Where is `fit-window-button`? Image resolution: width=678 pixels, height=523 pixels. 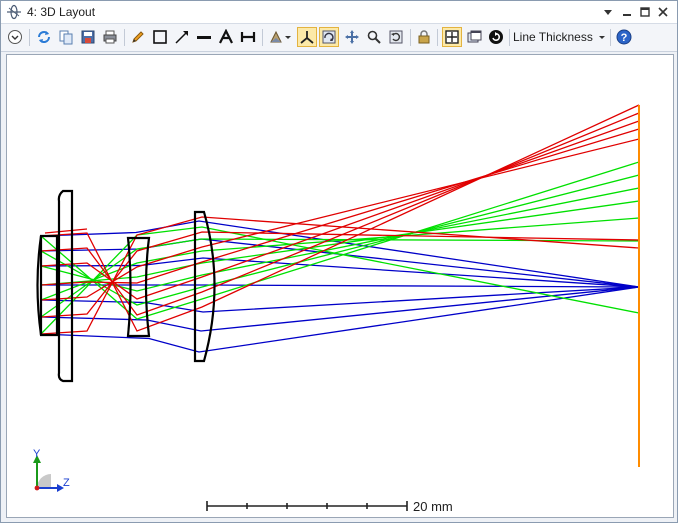 fit-window-button is located at coordinates (452, 37).